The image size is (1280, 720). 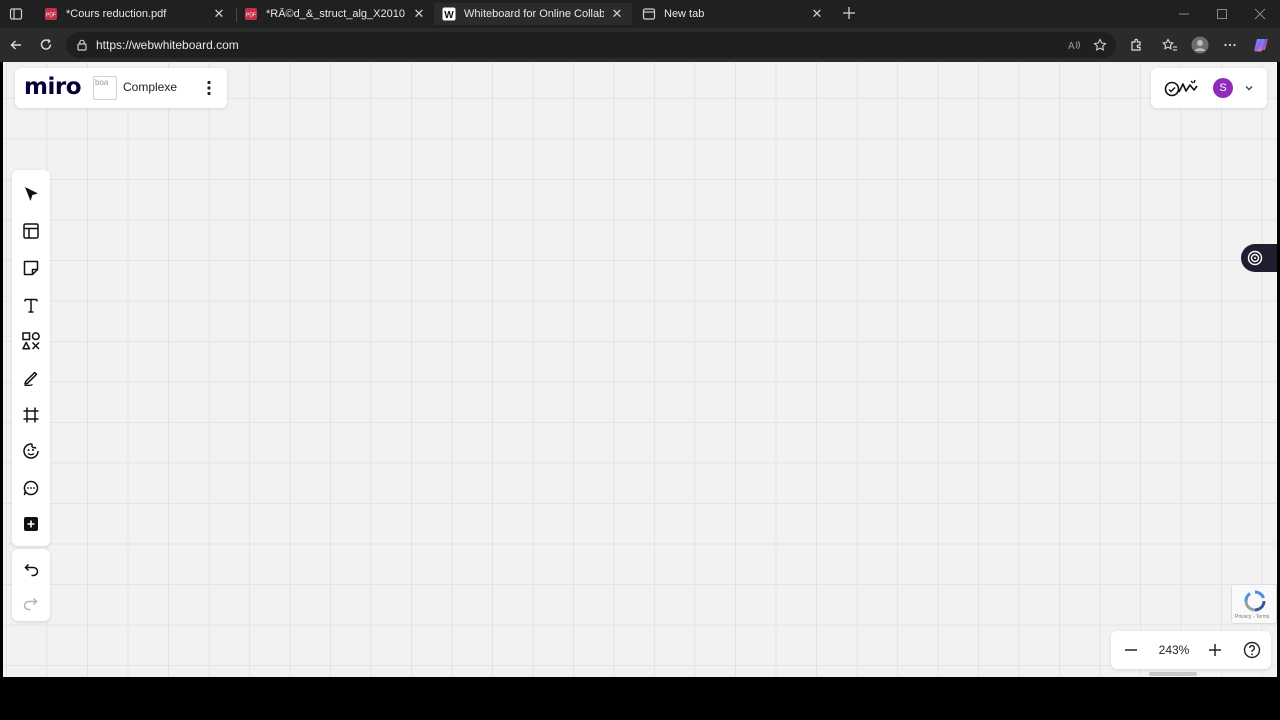 I want to click on more-options-icon, so click(x=1230, y=45).